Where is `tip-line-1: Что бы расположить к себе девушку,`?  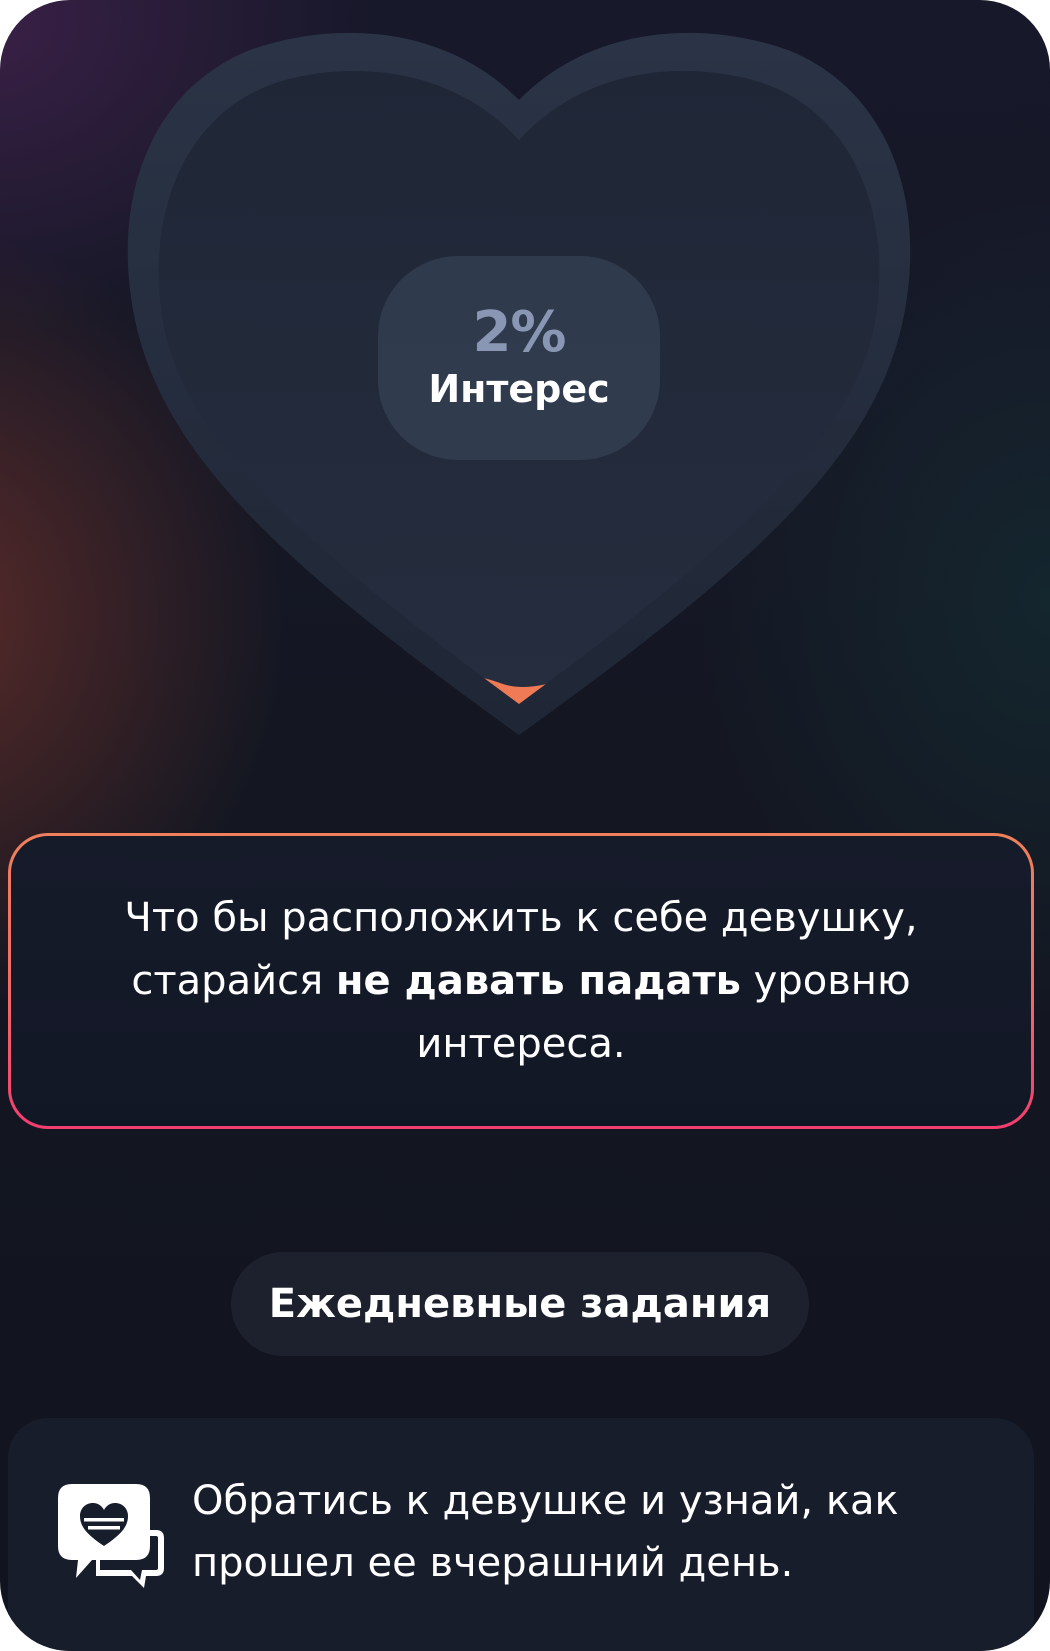 tip-line-1: Что бы расположить к себе девушку, is located at coordinates (521, 917).